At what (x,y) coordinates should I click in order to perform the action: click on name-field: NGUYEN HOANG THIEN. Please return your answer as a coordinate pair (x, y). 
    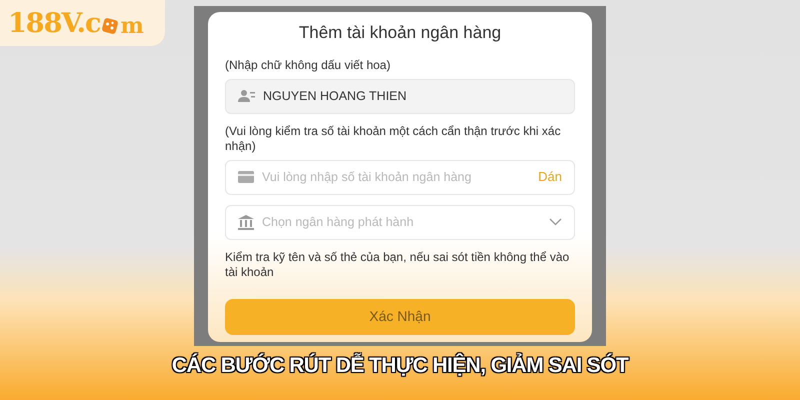
    Looking at the image, I should click on (400, 96).